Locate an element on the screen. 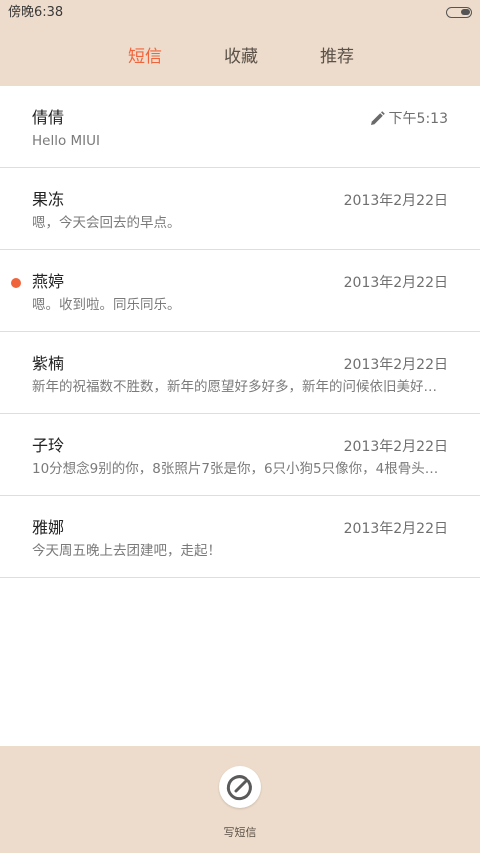 Image resolution: width=480 pixels, height=853 pixels. compose-icon is located at coordinates (239, 788).